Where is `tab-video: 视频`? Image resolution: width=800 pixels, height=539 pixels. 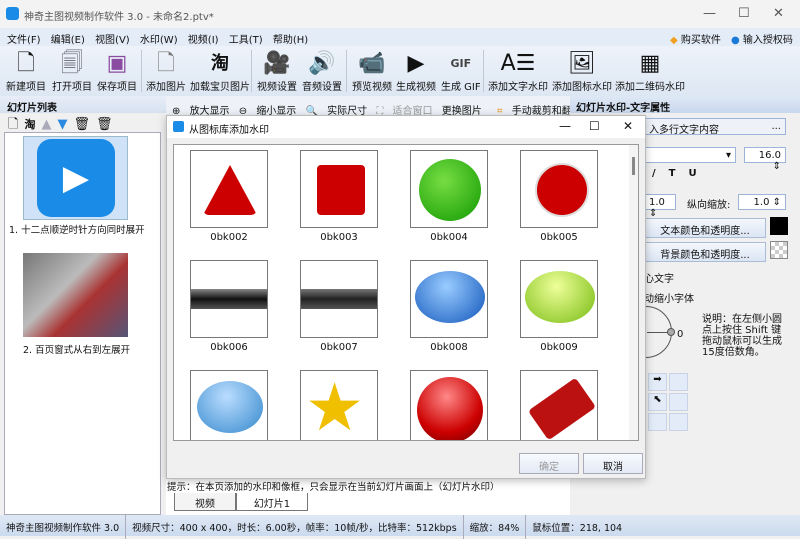
tab-video: 视频 is located at coordinates (205, 502).